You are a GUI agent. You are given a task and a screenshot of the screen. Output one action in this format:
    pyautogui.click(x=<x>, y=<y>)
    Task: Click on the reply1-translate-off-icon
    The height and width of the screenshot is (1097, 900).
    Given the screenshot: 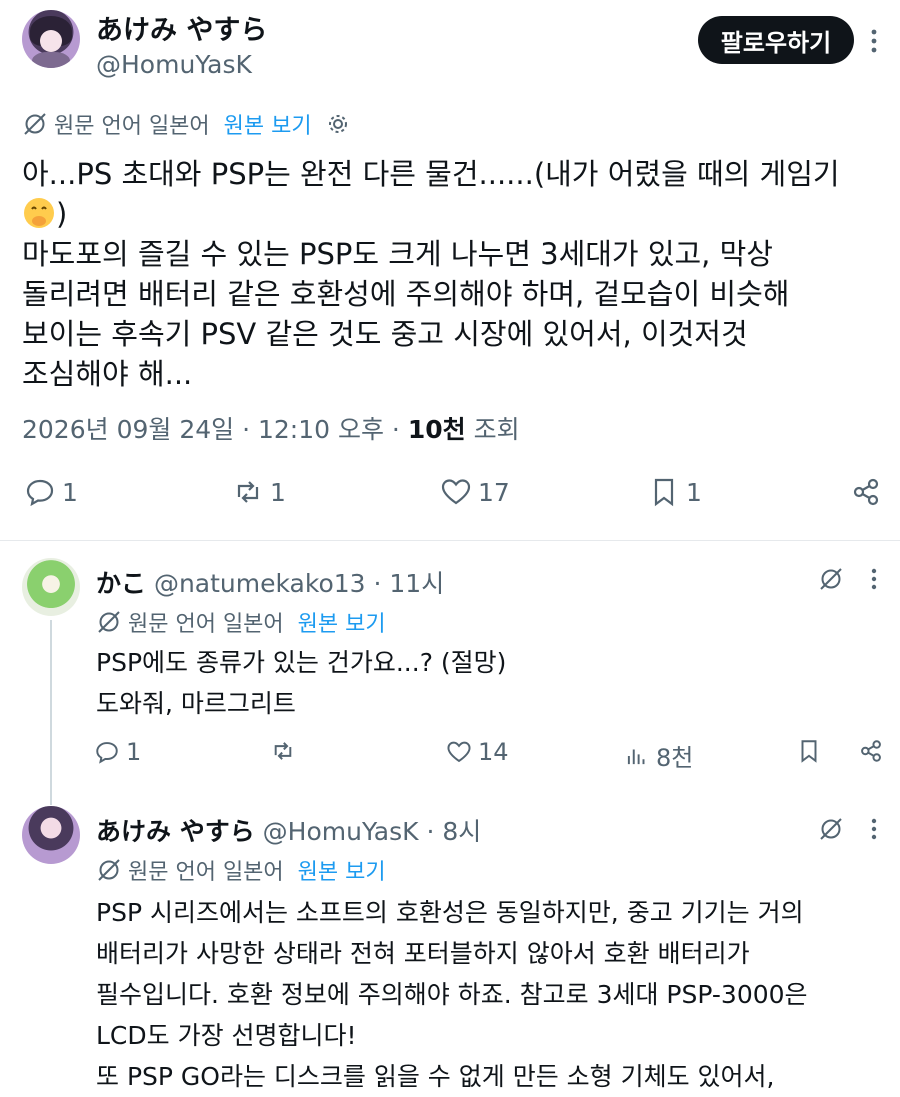 What is the action you would take?
    pyautogui.click(x=831, y=581)
    